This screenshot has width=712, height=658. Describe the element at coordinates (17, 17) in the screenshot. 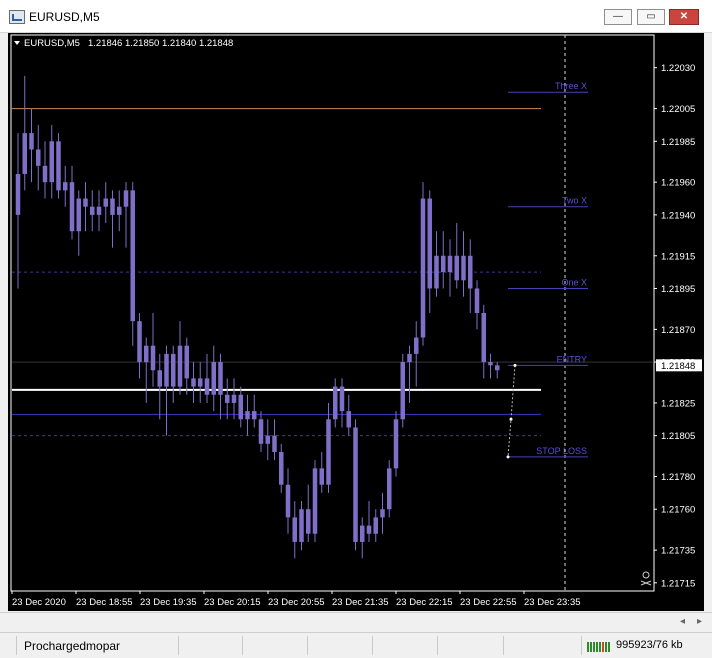

I see `chart-window-icon` at that location.